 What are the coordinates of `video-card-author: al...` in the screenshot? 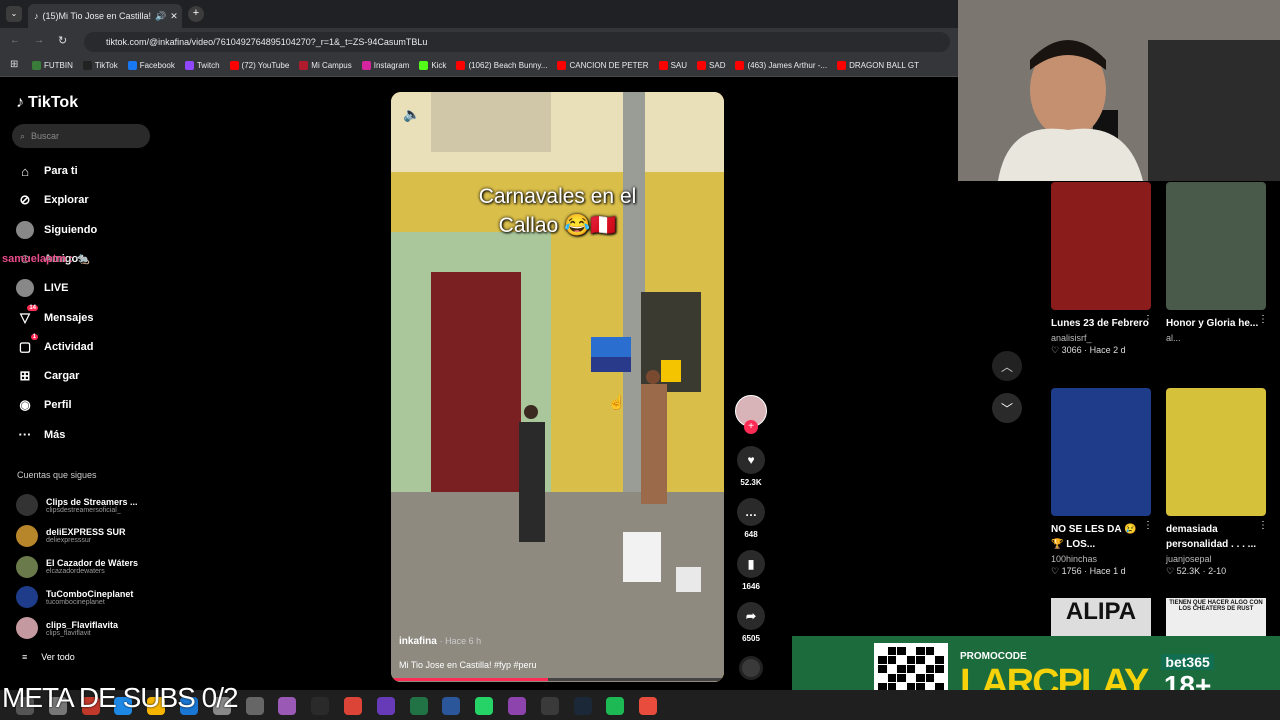 It's located at (1173, 338).